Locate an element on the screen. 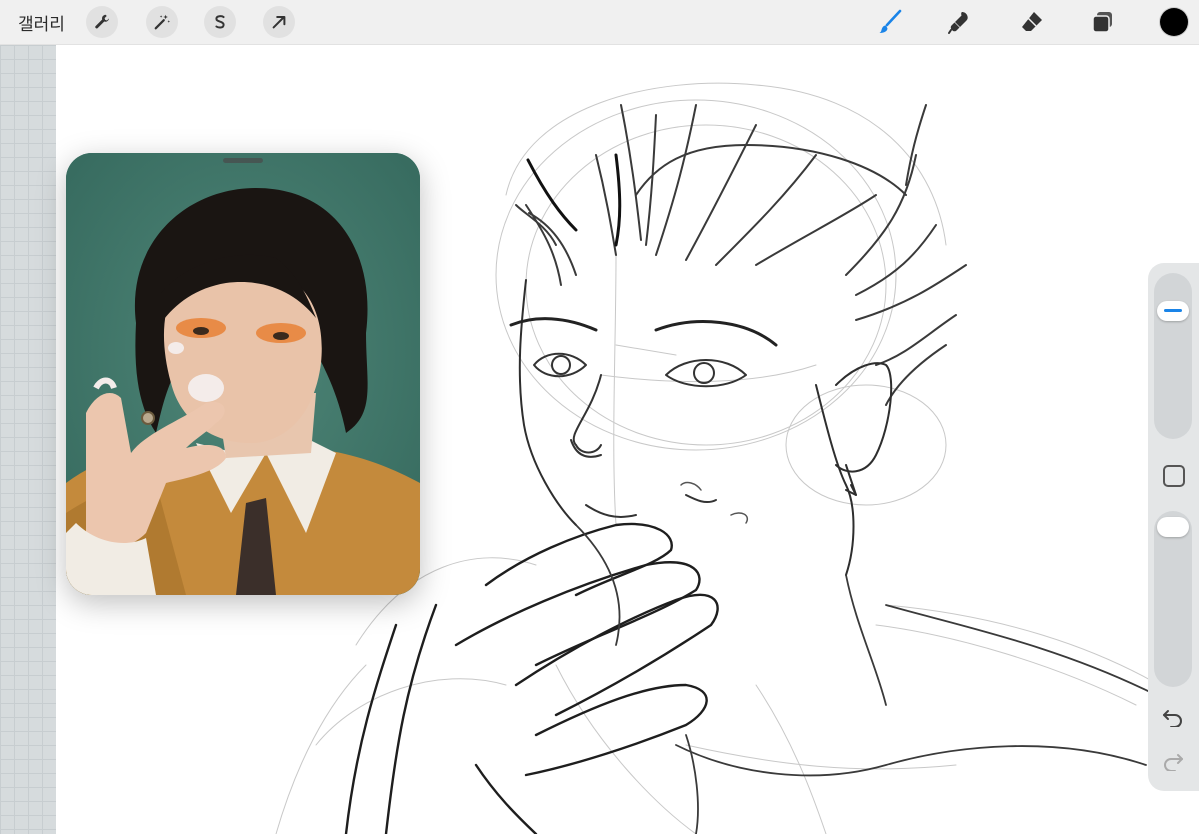 This screenshot has width=1199, height=834. transform-arrow-icon is located at coordinates (279, 22).